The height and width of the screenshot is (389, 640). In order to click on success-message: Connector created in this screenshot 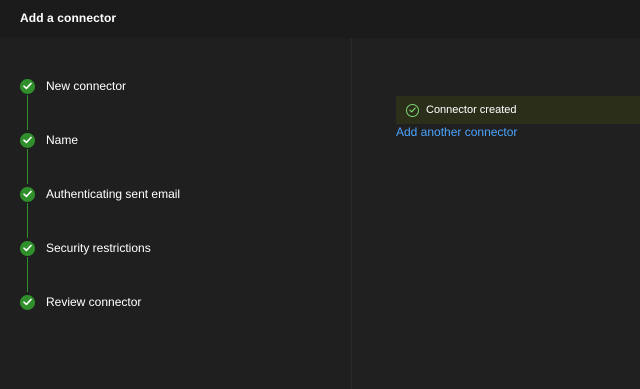, I will do `click(471, 110)`.